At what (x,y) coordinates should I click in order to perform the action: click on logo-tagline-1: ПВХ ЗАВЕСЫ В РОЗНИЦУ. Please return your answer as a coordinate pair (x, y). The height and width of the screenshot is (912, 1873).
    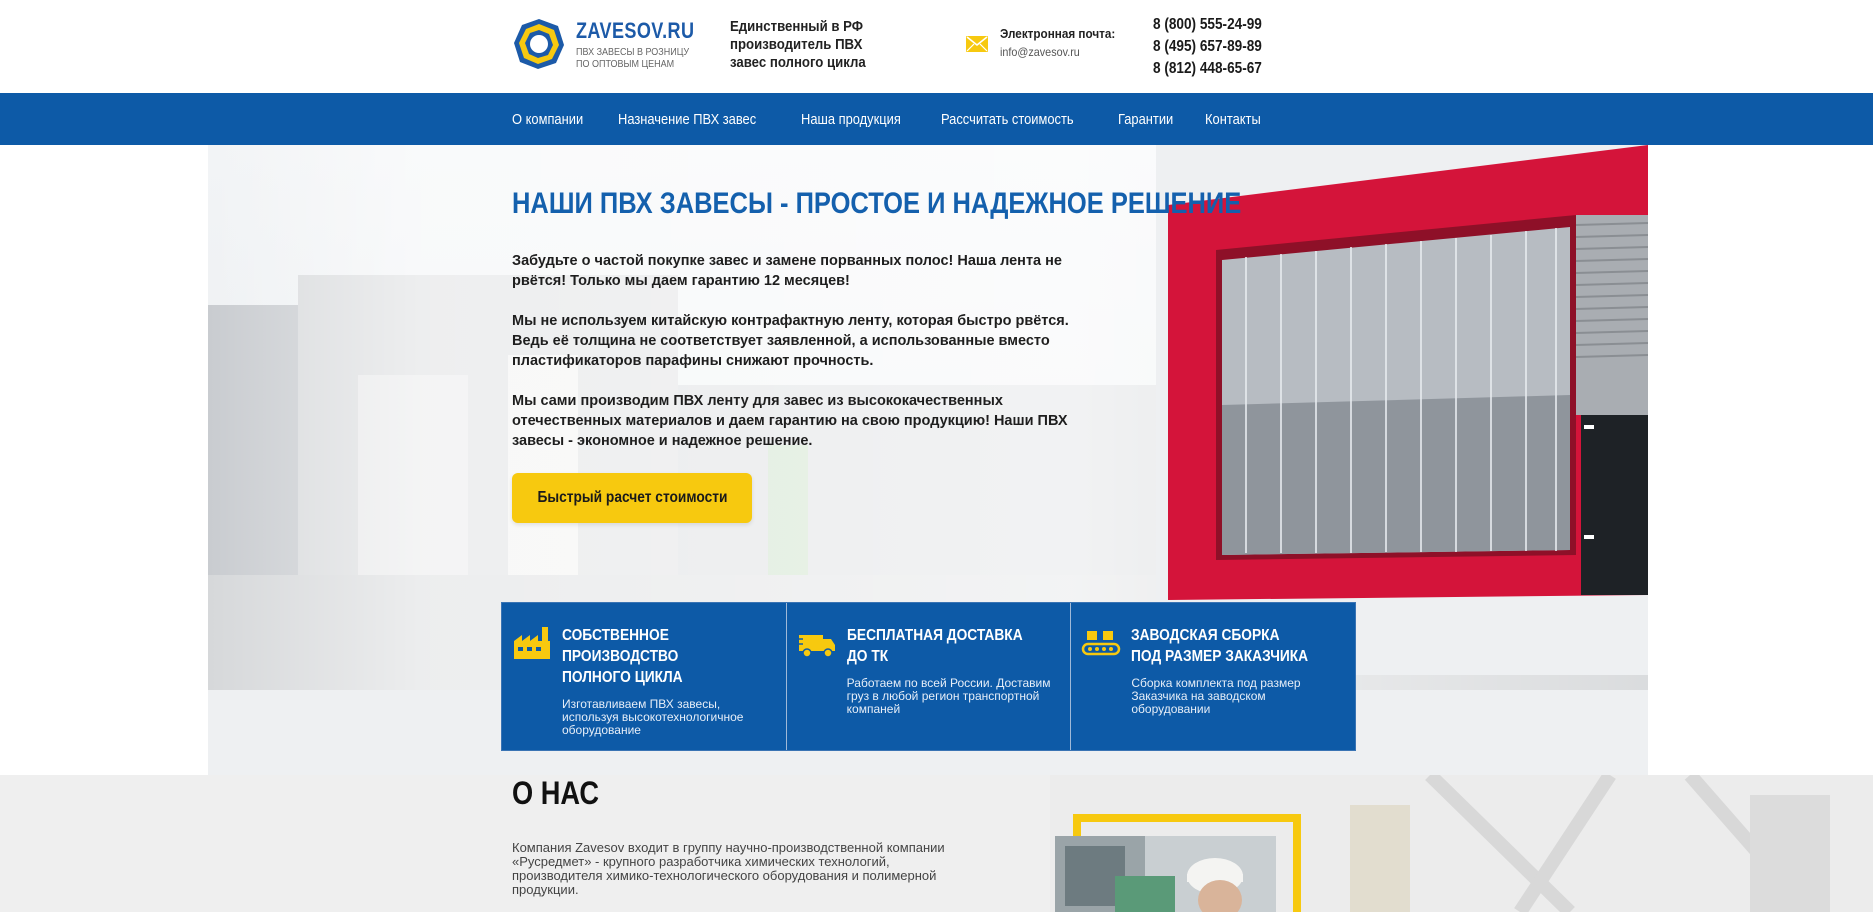
    Looking at the image, I should click on (633, 52).